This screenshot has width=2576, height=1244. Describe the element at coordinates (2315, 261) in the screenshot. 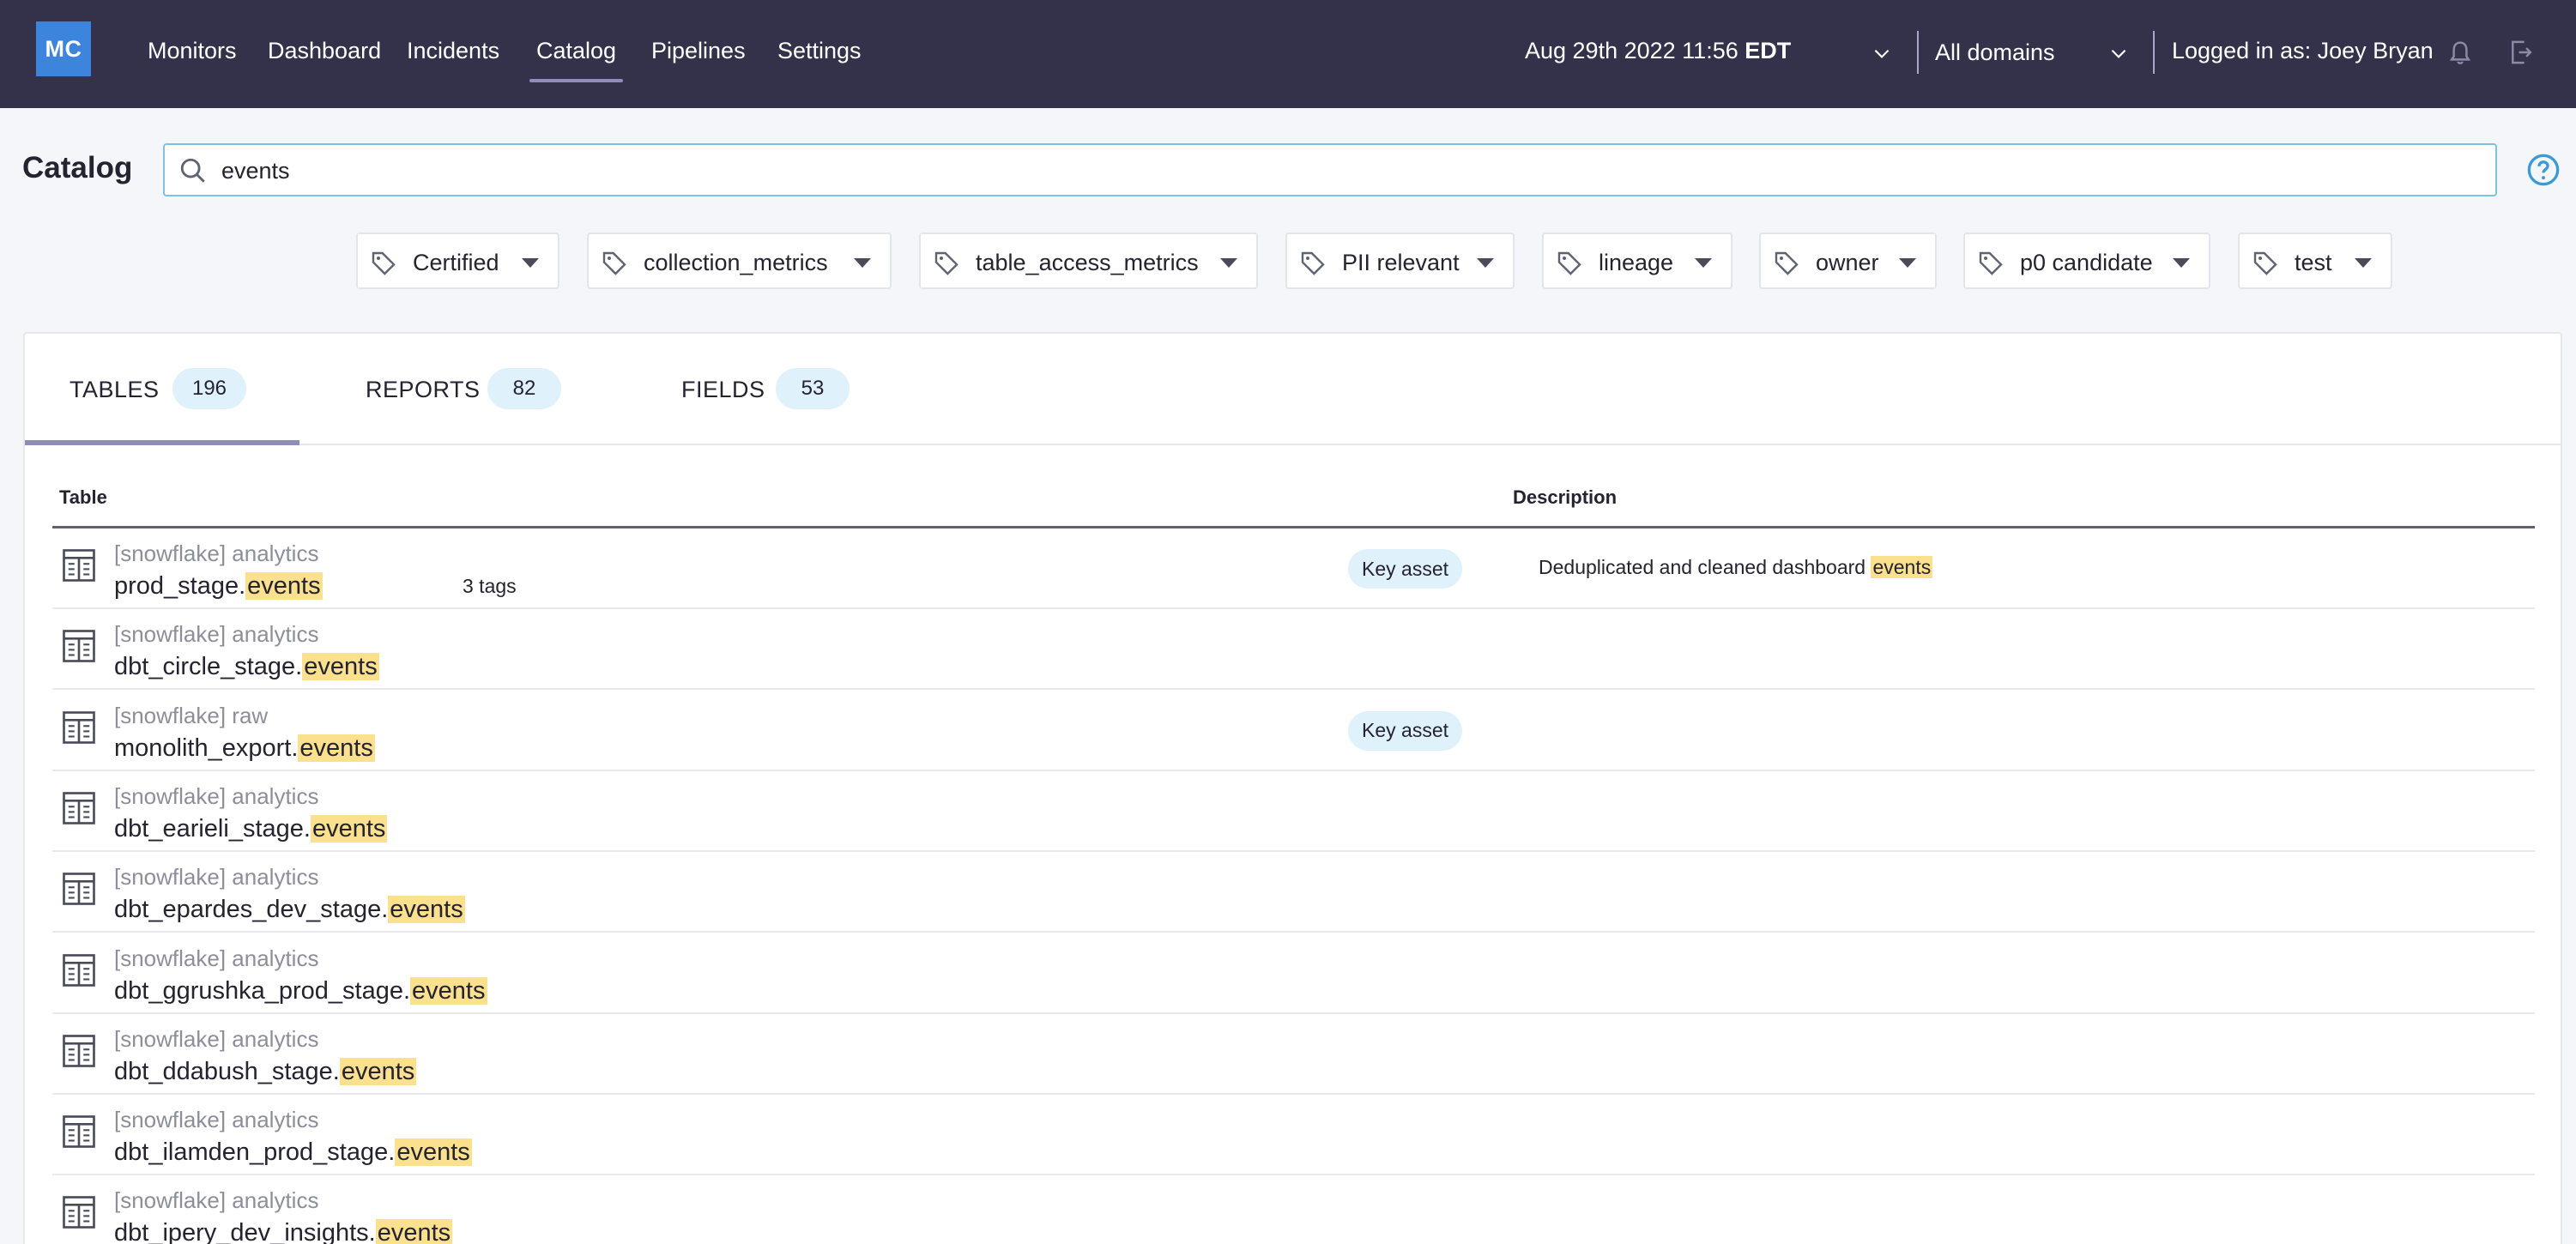

I see `tag-filter-test: test` at that location.